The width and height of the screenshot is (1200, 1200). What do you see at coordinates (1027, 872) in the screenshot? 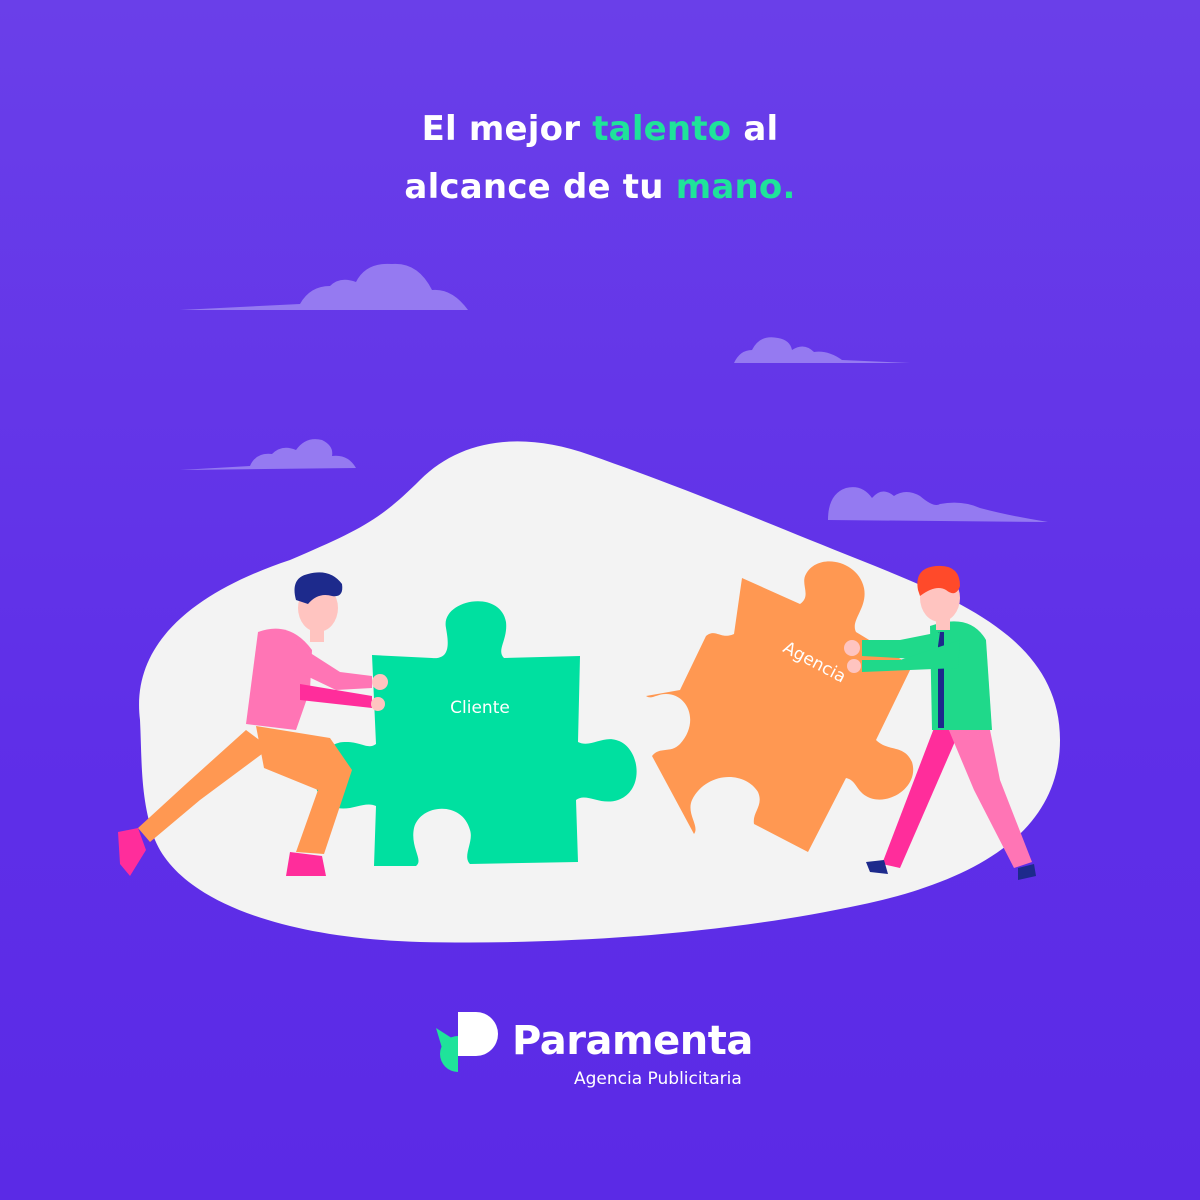
I see `right-person-shoe` at bounding box center [1027, 872].